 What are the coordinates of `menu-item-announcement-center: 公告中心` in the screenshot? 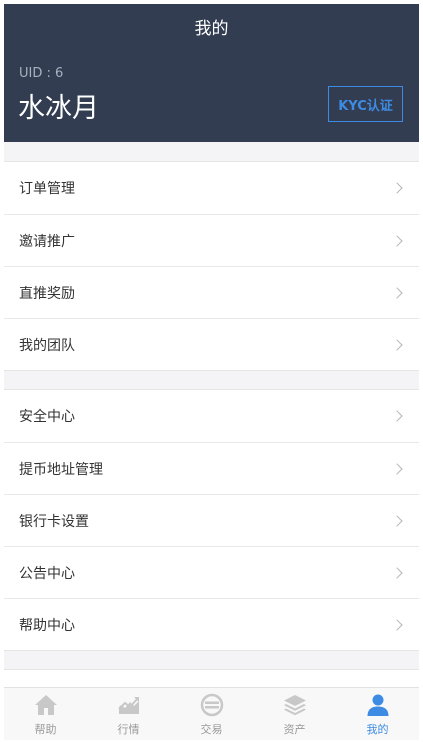 It's located at (211, 572).